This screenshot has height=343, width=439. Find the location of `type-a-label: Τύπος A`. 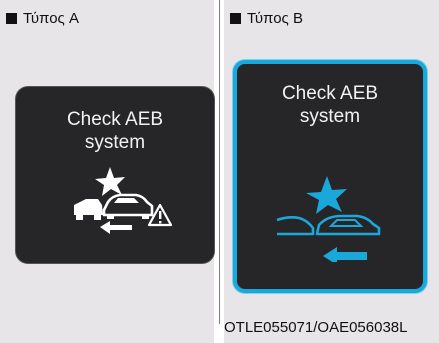

type-a-label: Τύπος A is located at coordinates (42, 18).